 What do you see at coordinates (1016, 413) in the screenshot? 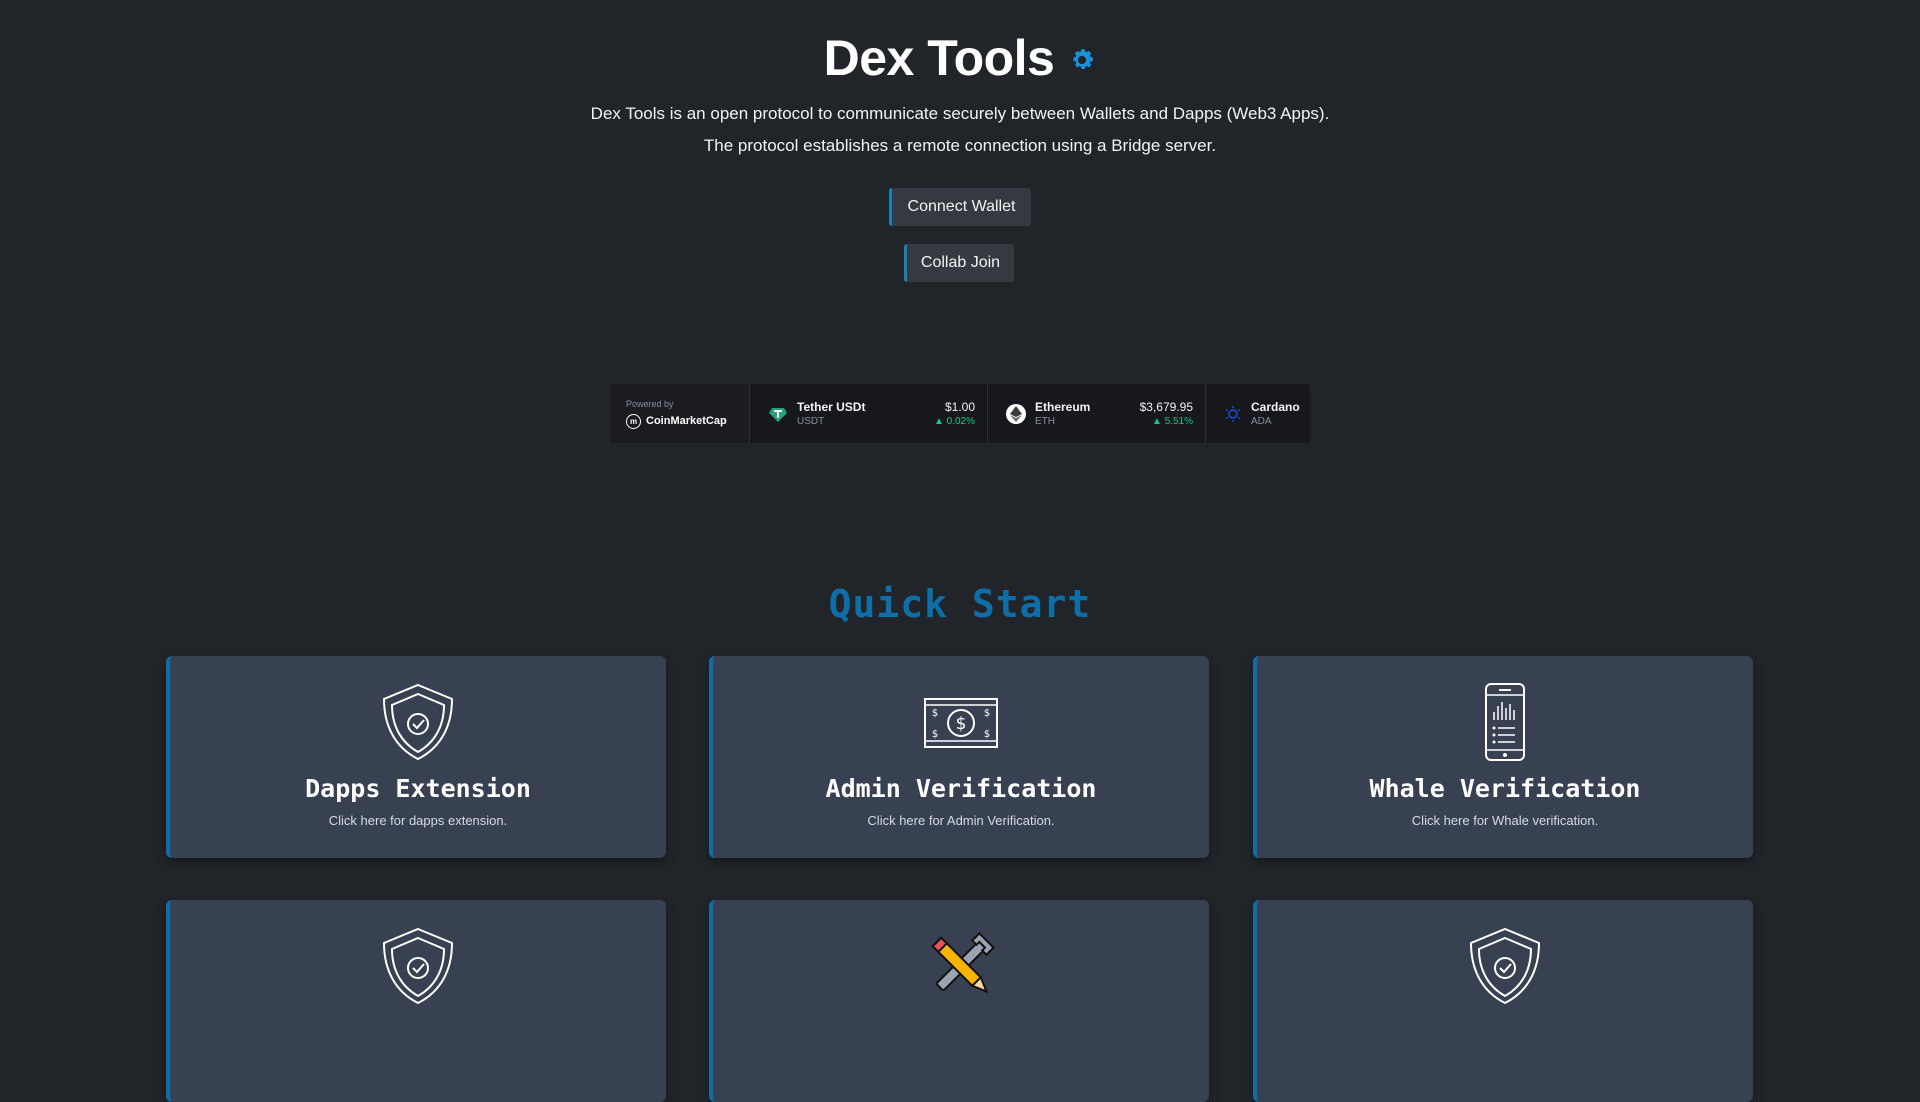
I see `ethereum-icon` at bounding box center [1016, 413].